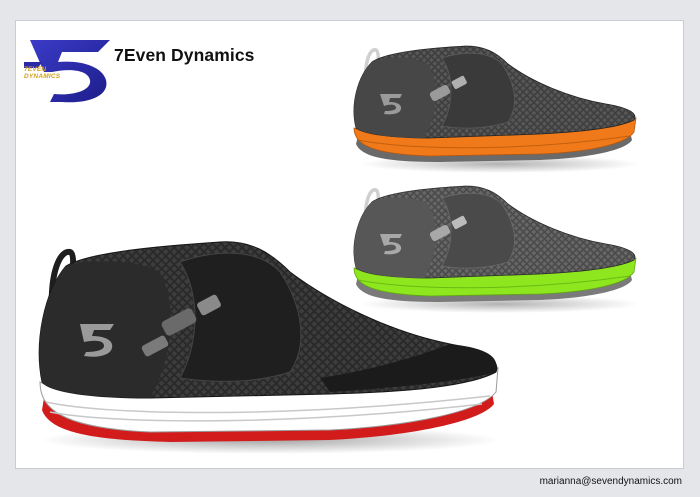  I want to click on contact-email: marianna@sevendynamics.com, so click(610, 481).